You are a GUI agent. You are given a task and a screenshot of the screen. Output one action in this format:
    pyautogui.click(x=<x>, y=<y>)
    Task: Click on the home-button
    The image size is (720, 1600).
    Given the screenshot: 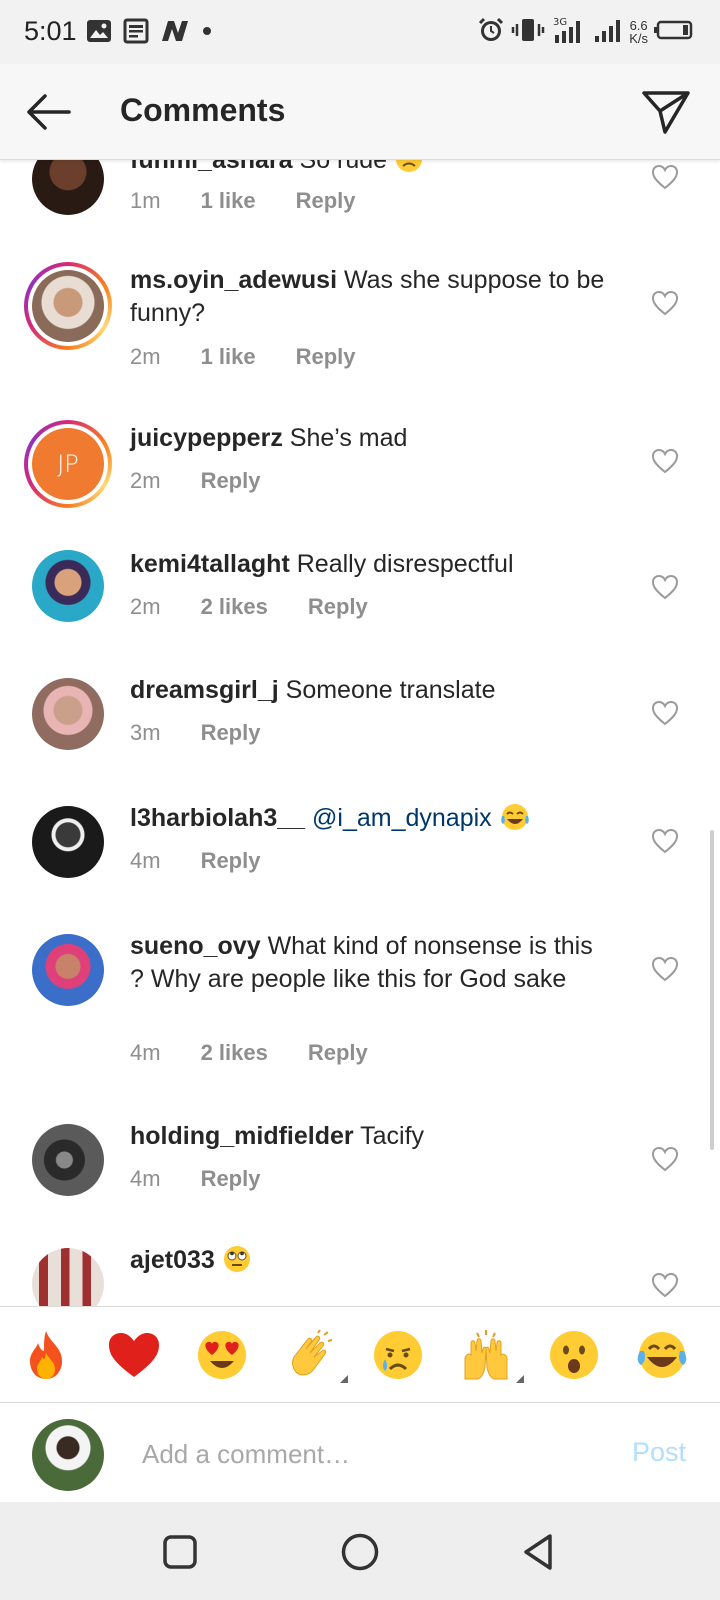 What is the action you would take?
    pyautogui.click(x=360, y=1552)
    